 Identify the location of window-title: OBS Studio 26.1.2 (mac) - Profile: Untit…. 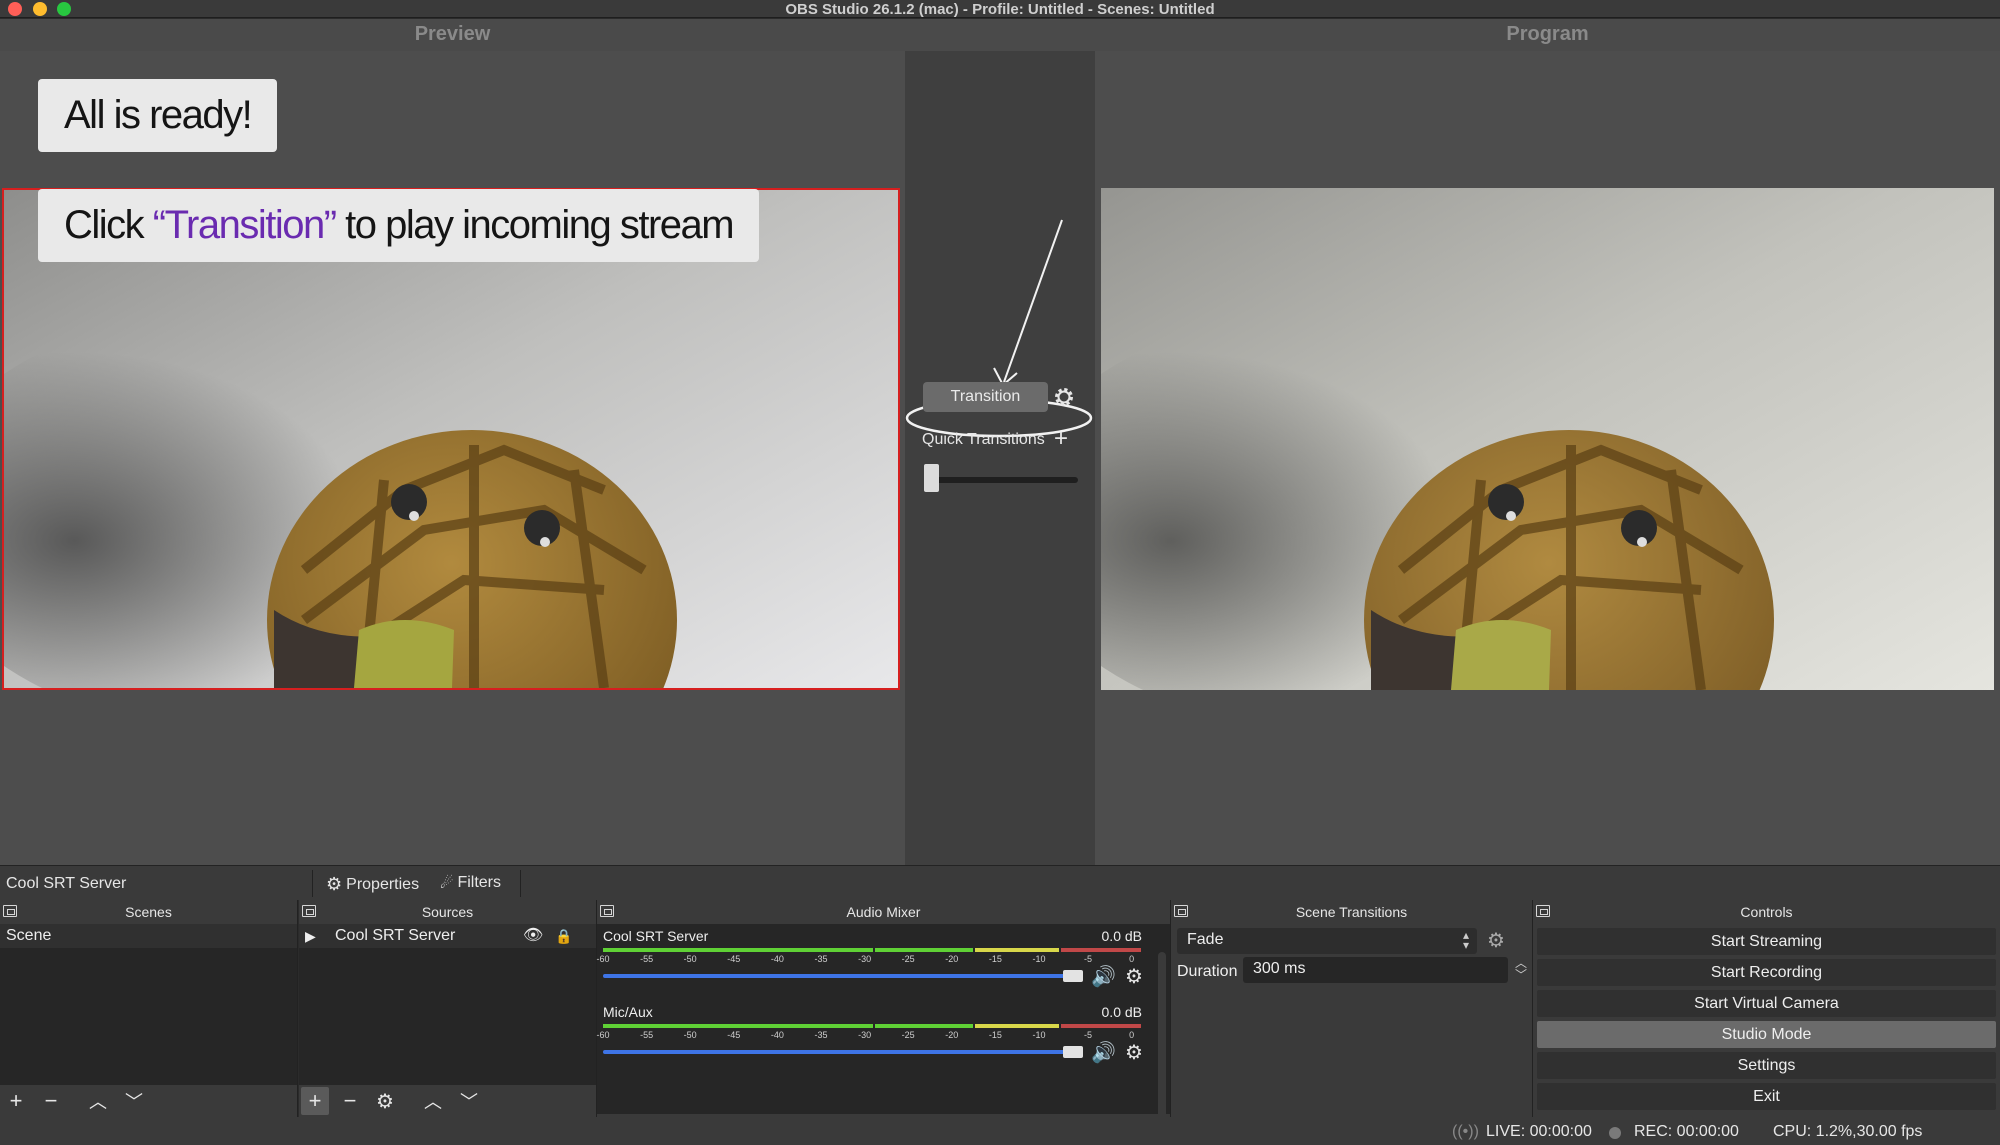
(1000, 9).